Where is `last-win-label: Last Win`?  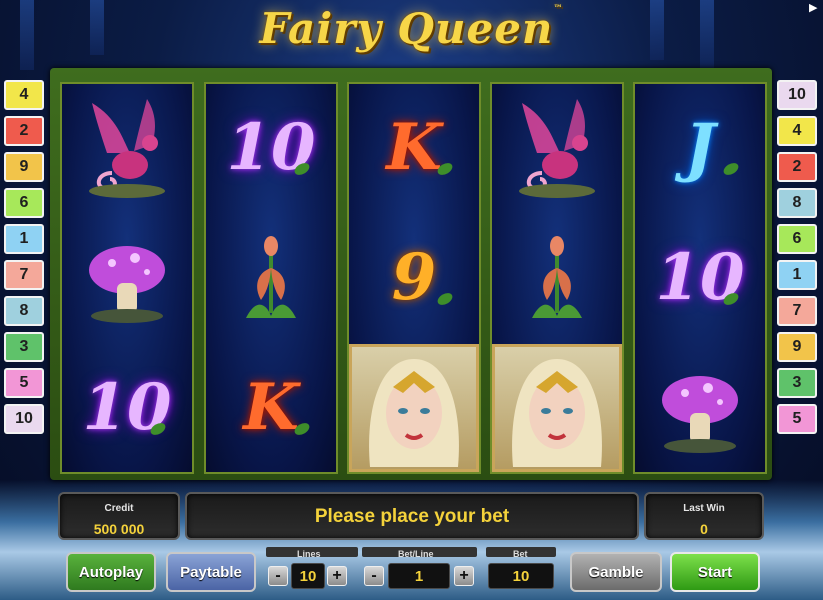
last-win-label: Last Win is located at coordinates (704, 508).